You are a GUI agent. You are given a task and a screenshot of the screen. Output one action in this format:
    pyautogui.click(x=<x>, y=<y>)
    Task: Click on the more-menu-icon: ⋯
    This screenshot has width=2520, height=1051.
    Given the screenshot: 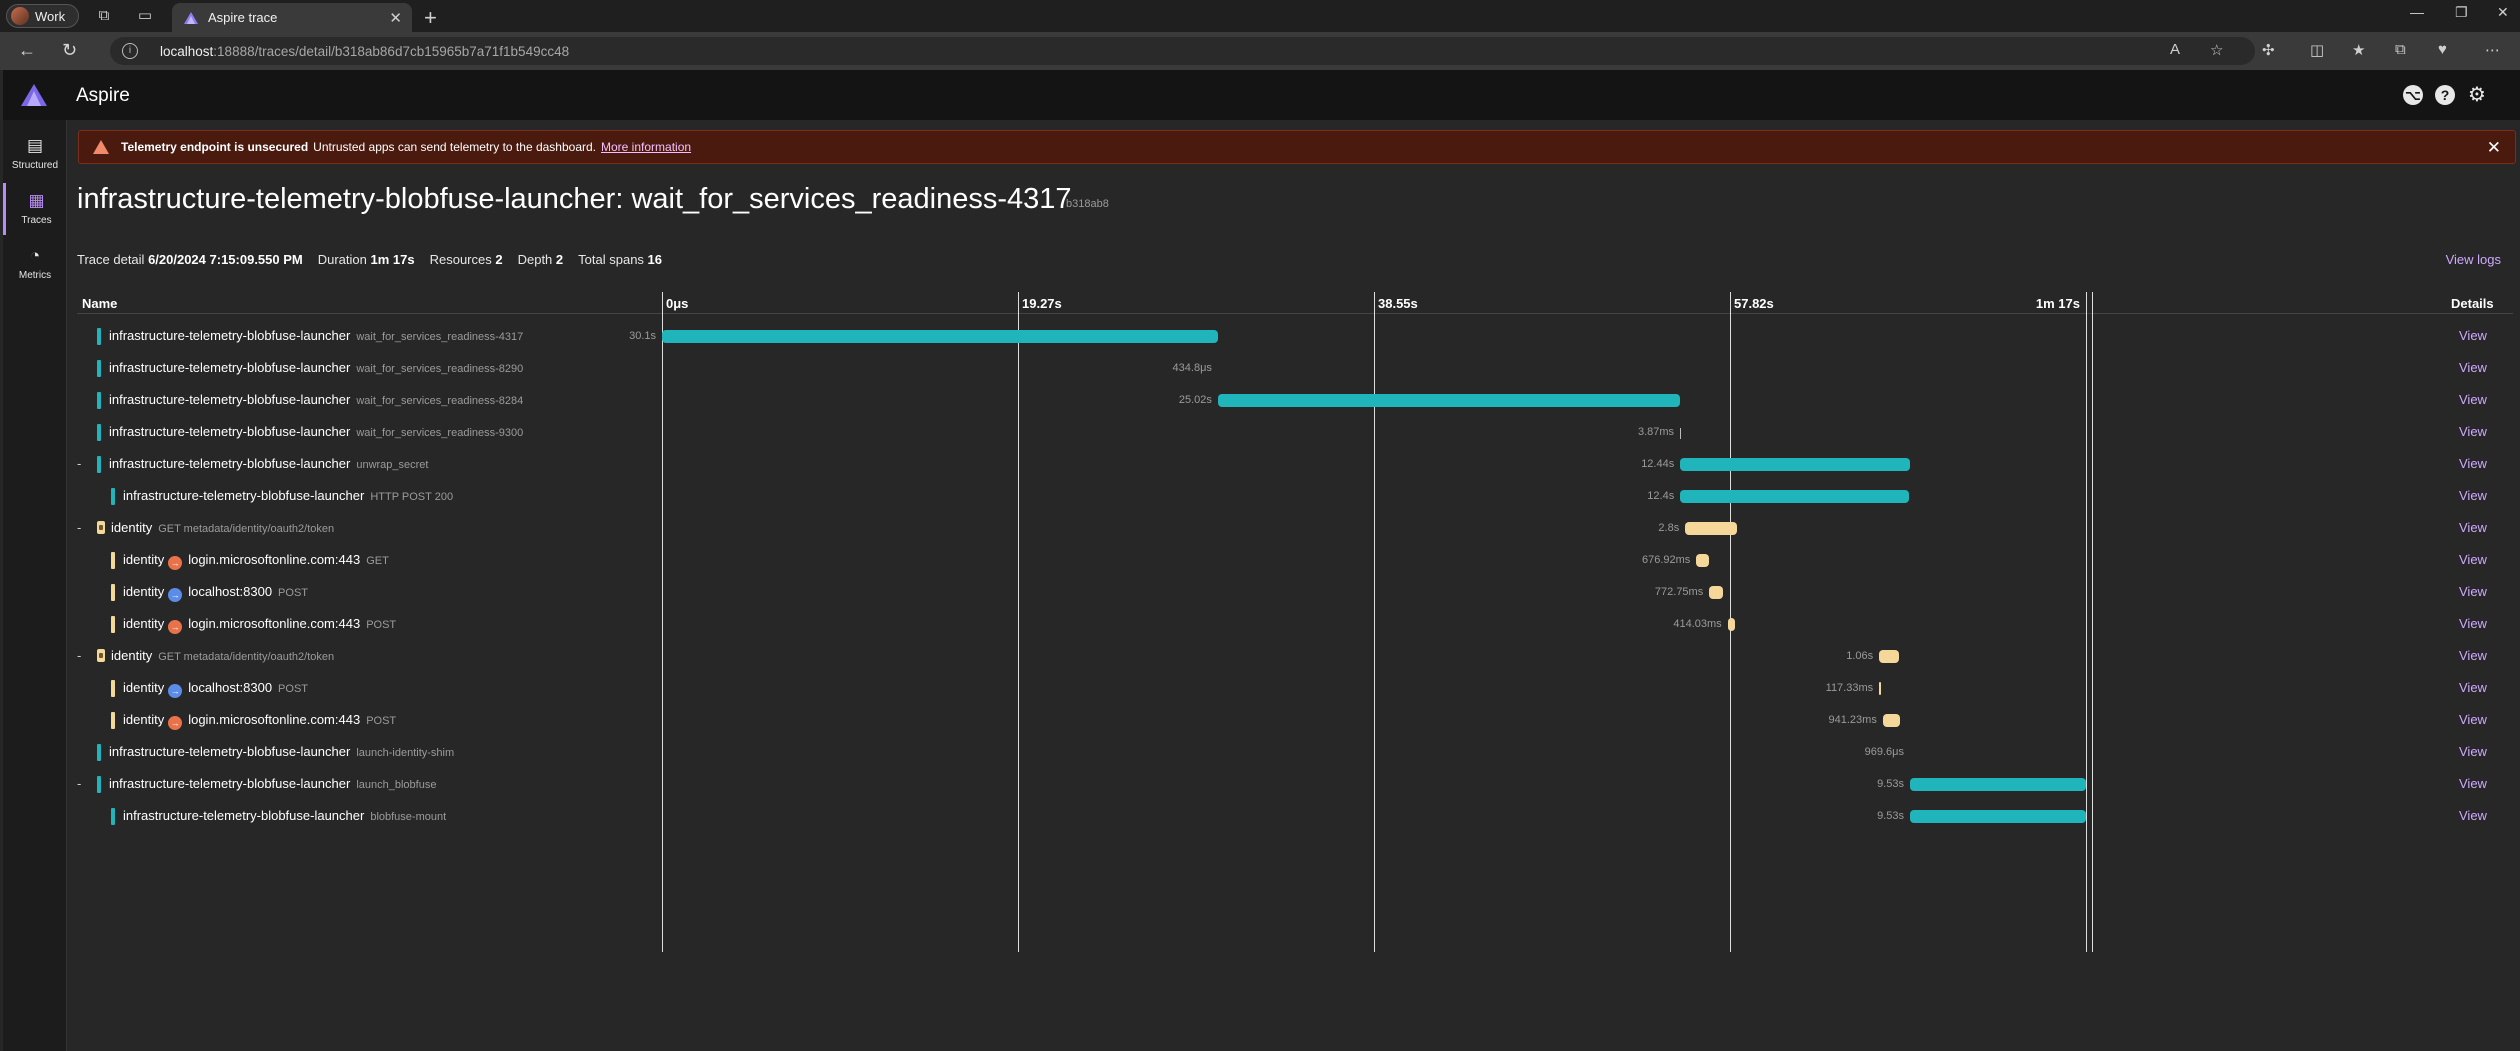 What is the action you would take?
    pyautogui.click(x=2492, y=50)
    